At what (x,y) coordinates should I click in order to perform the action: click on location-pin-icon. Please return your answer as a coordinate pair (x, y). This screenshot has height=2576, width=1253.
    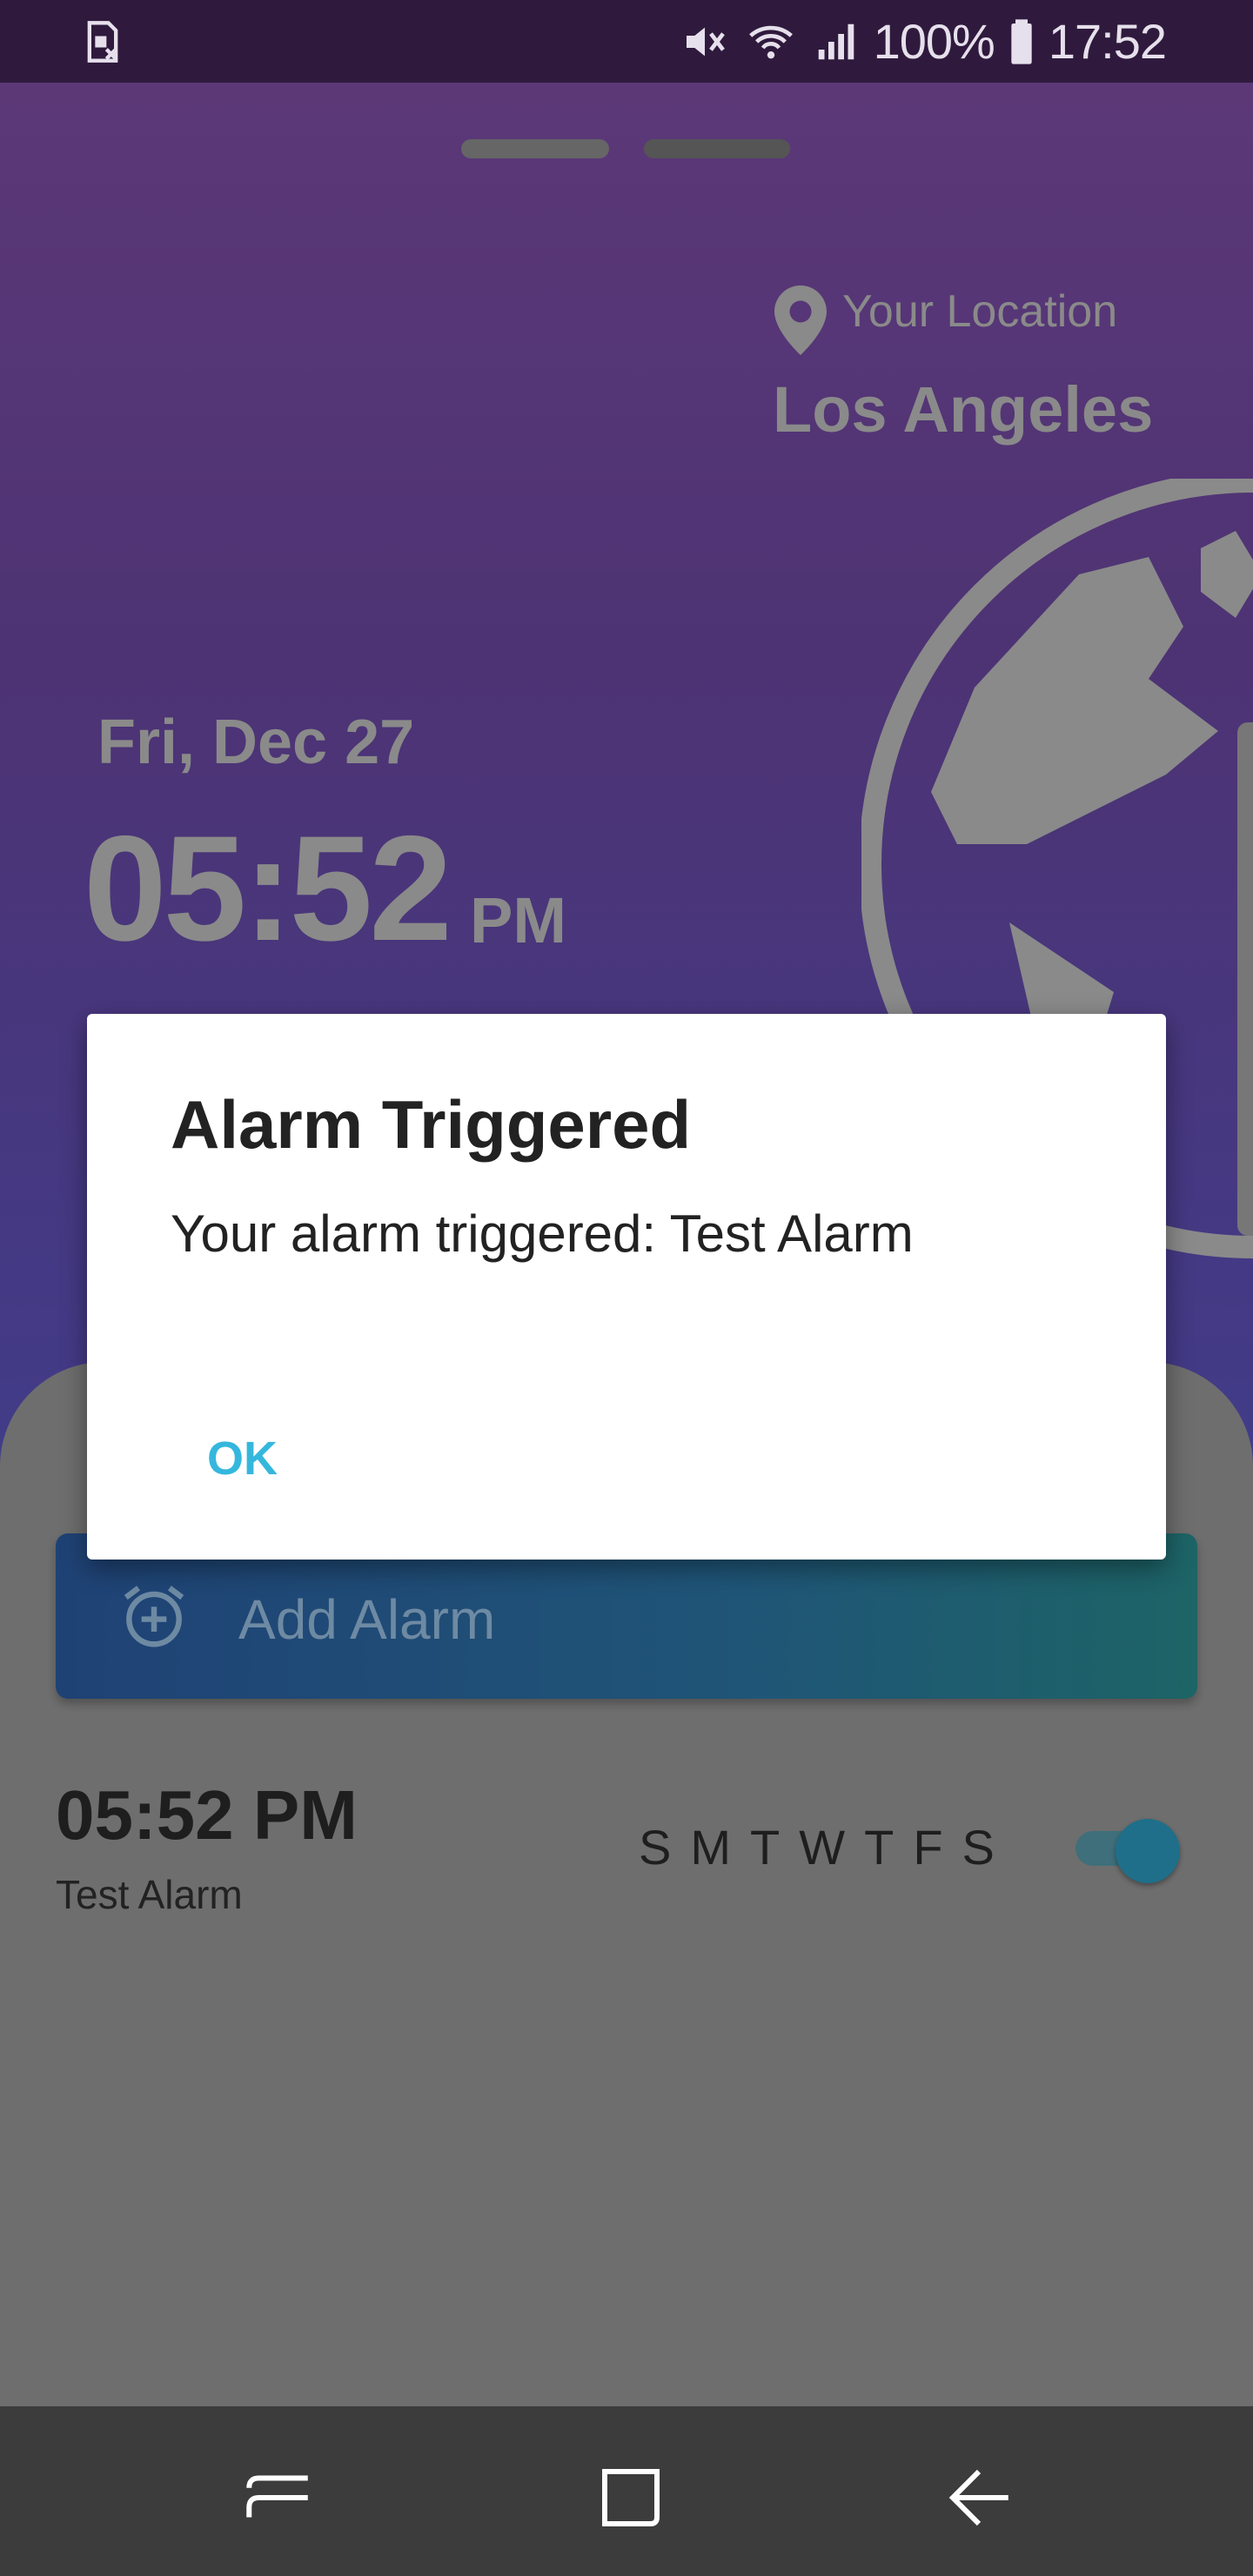
    Looking at the image, I should click on (800, 320).